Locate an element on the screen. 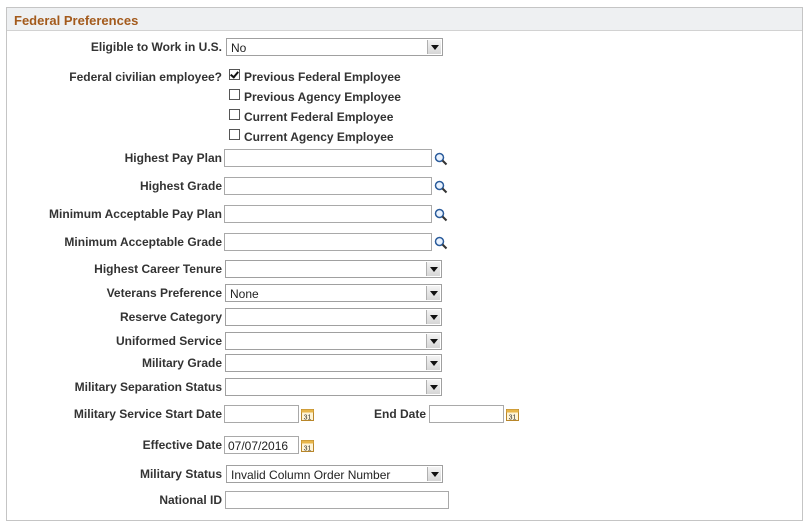  national-id-input is located at coordinates (337, 500).